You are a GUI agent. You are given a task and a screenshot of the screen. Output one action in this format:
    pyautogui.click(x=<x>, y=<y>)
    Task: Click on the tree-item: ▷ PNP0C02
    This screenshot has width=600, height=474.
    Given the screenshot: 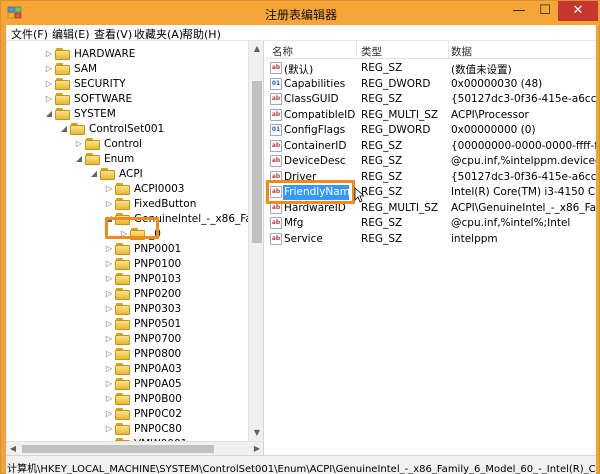 What is the action you would take?
    pyautogui.click(x=127, y=414)
    